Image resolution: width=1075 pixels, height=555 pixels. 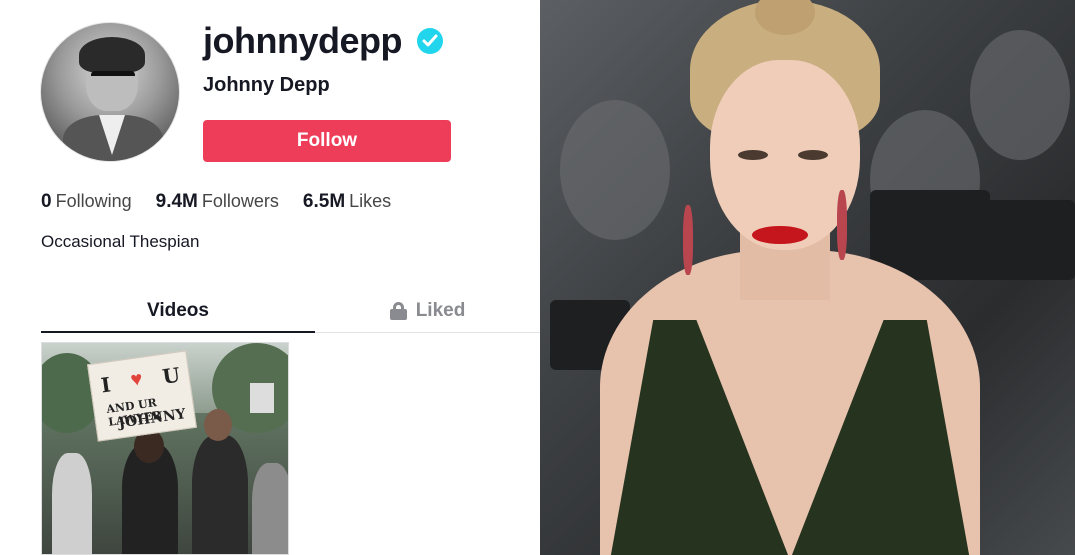 I want to click on follow-button: Follow, so click(x=327, y=141).